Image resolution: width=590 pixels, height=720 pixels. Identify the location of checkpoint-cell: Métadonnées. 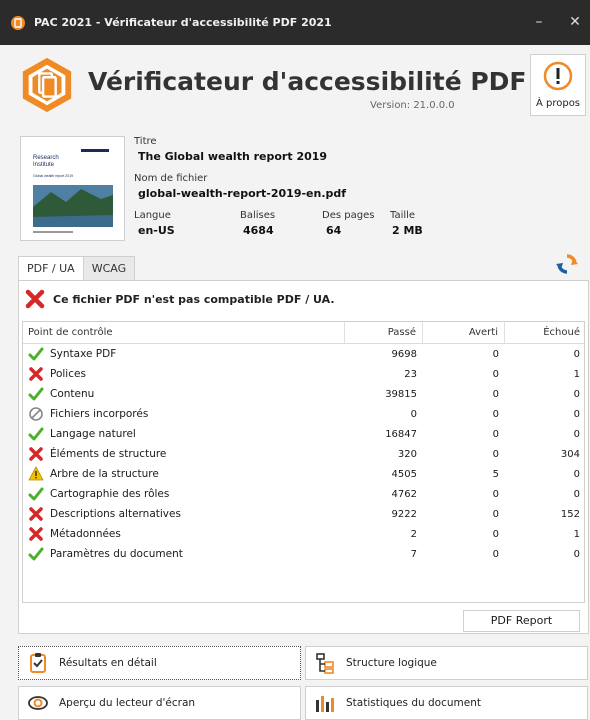
(184, 534).